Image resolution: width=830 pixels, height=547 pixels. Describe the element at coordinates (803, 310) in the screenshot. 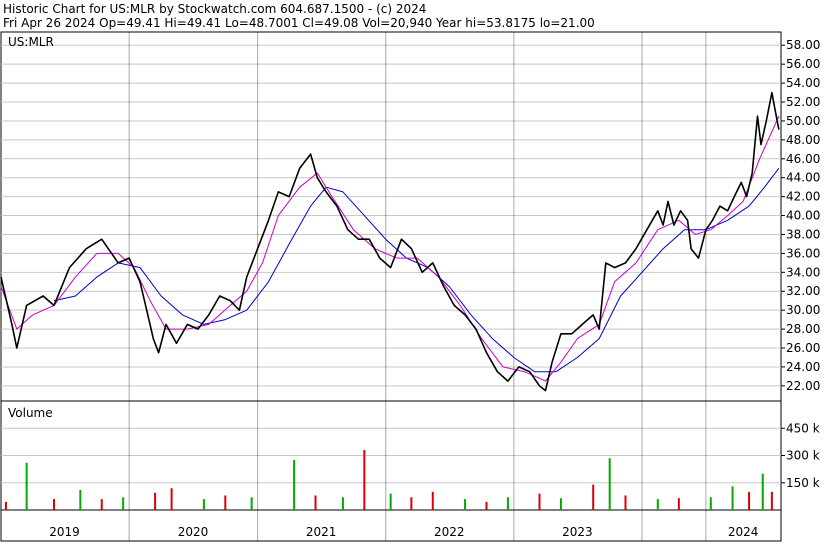

I see `price-tick-label: 30.00` at that location.